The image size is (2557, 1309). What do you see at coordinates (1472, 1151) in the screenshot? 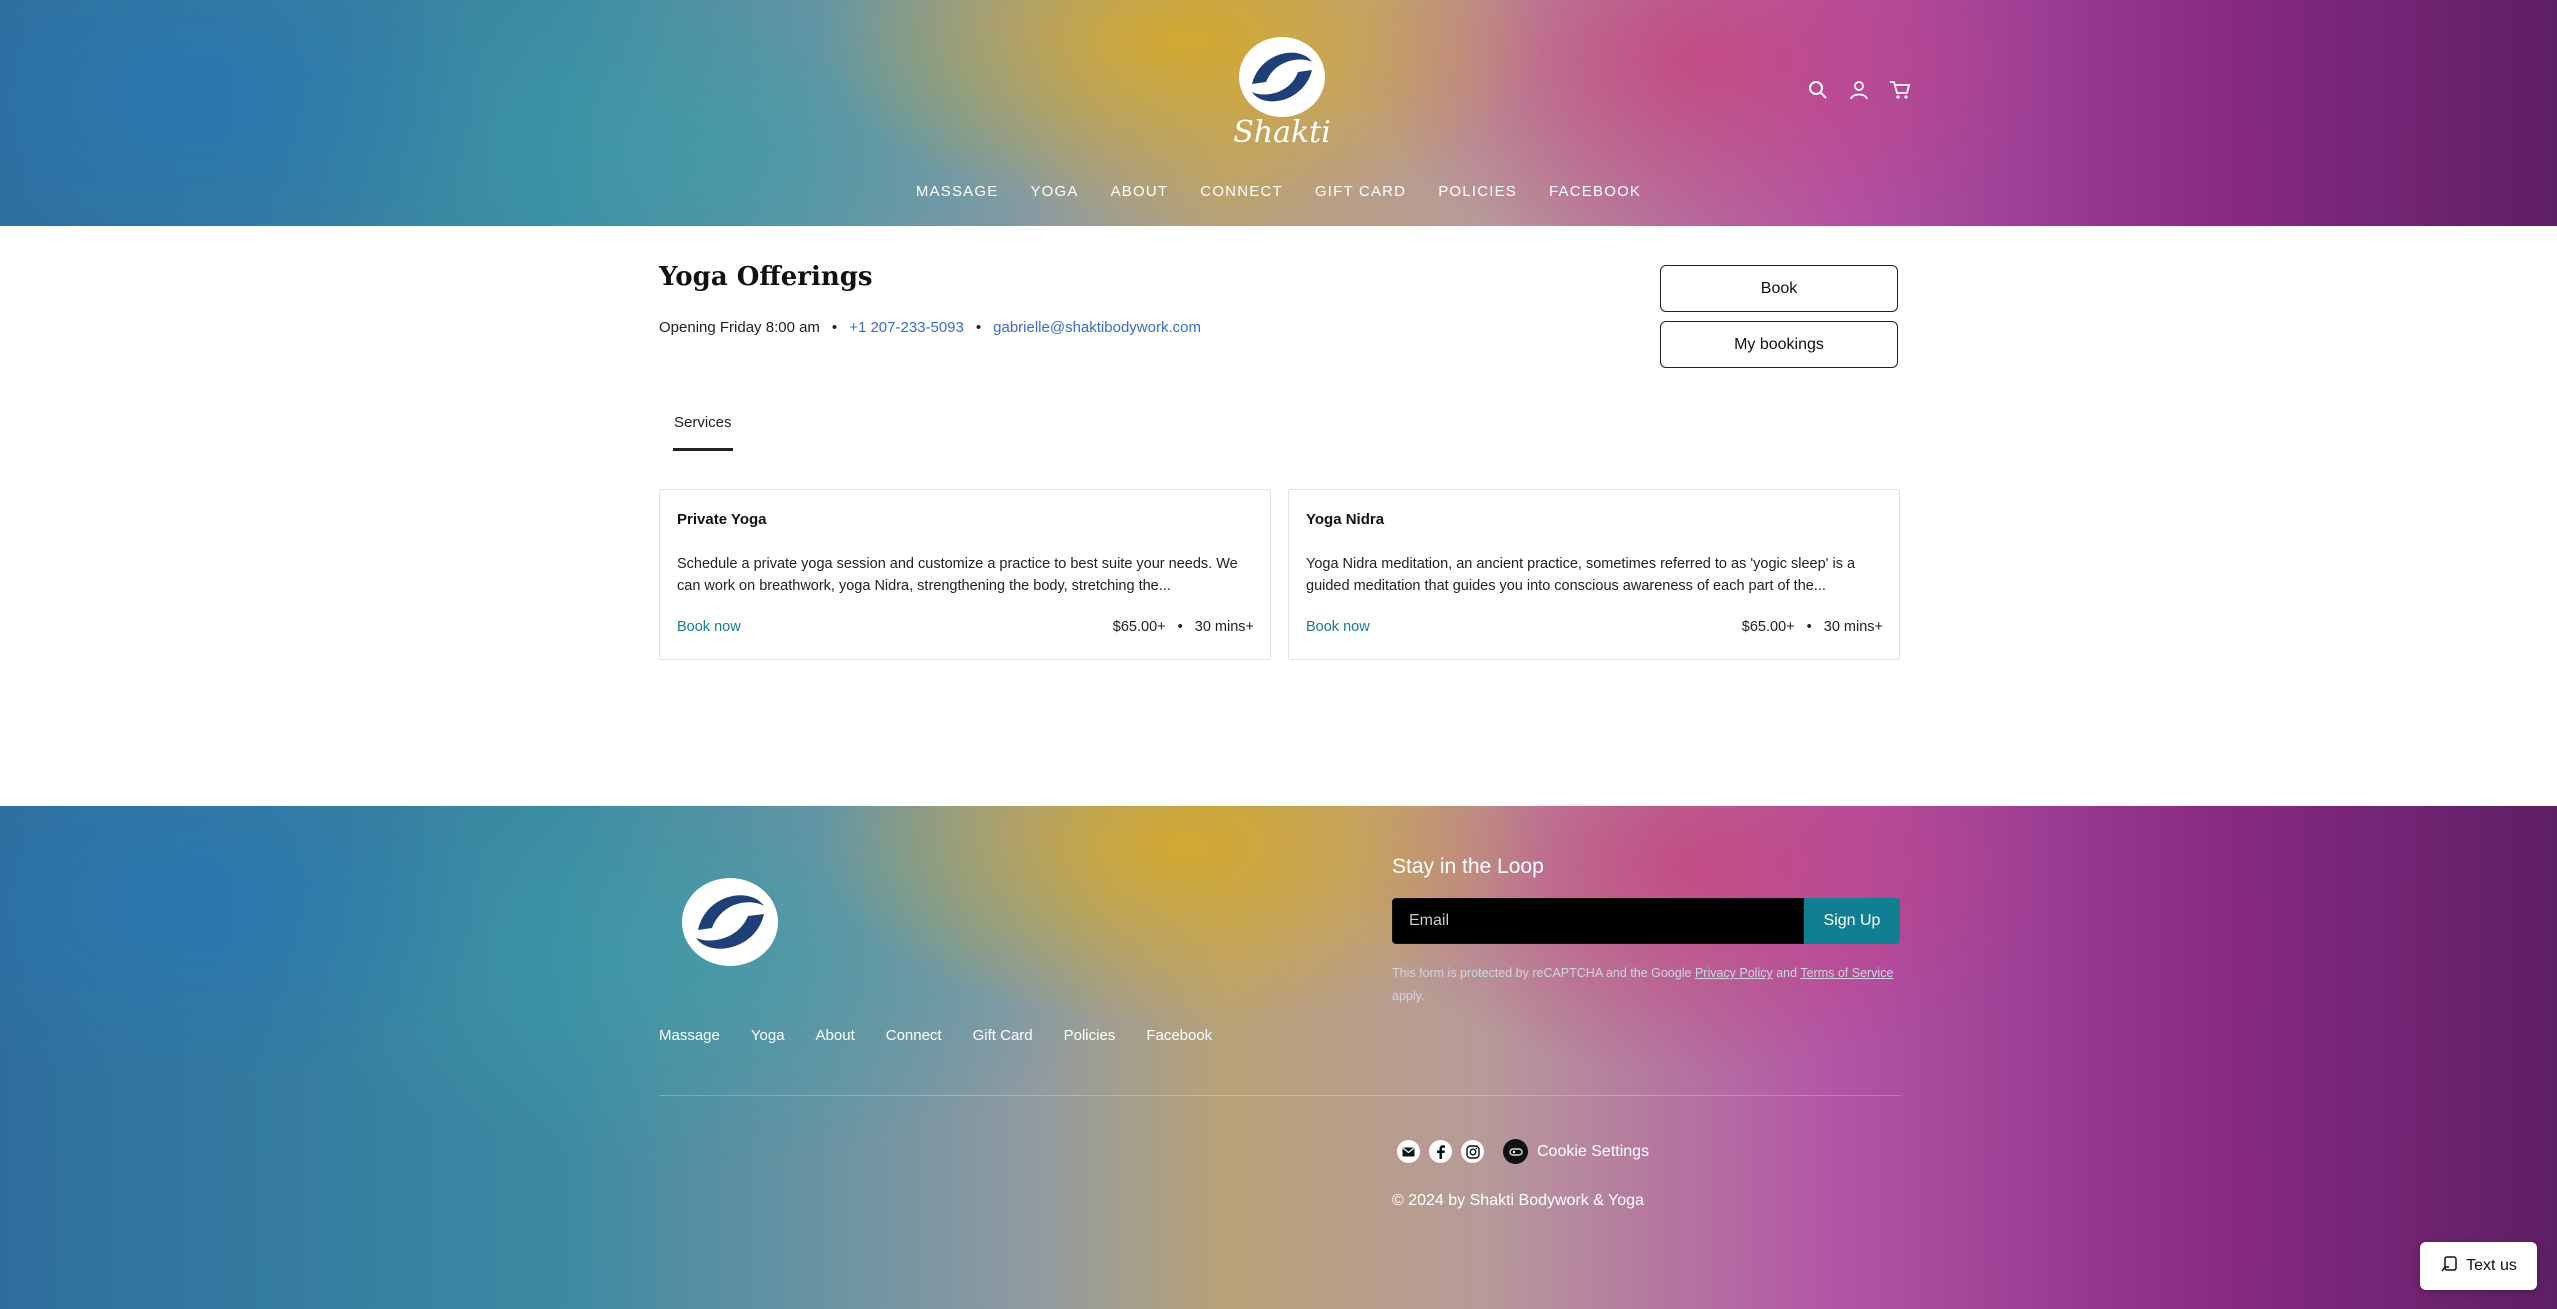
I see `instagram-icon` at bounding box center [1472, 1151].